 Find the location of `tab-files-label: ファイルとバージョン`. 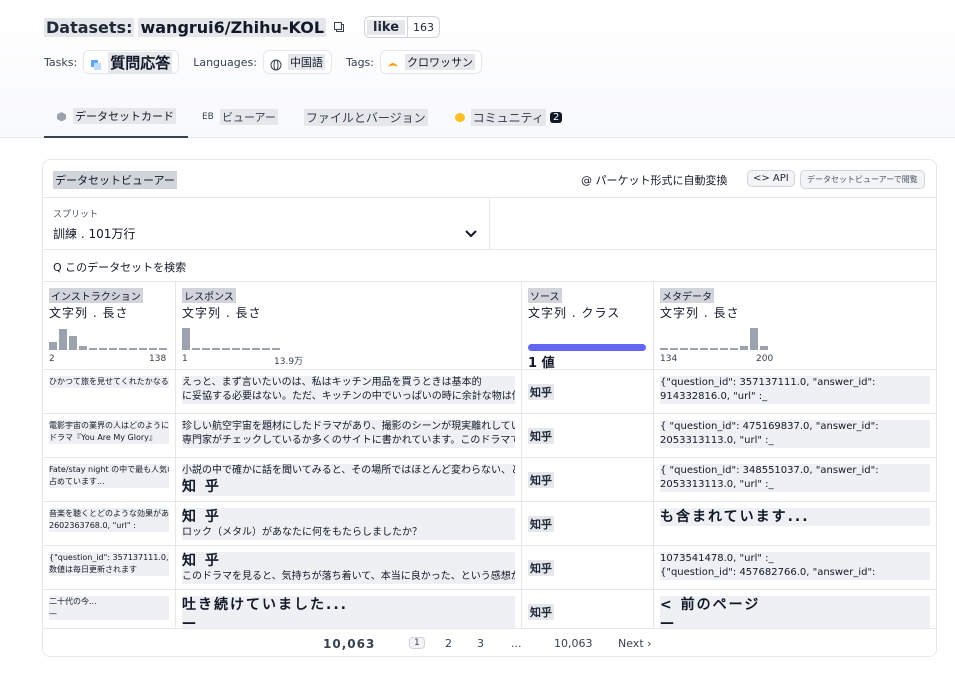

tab-files-label: ファイルとバージョン is located at coordinates (365, 117).